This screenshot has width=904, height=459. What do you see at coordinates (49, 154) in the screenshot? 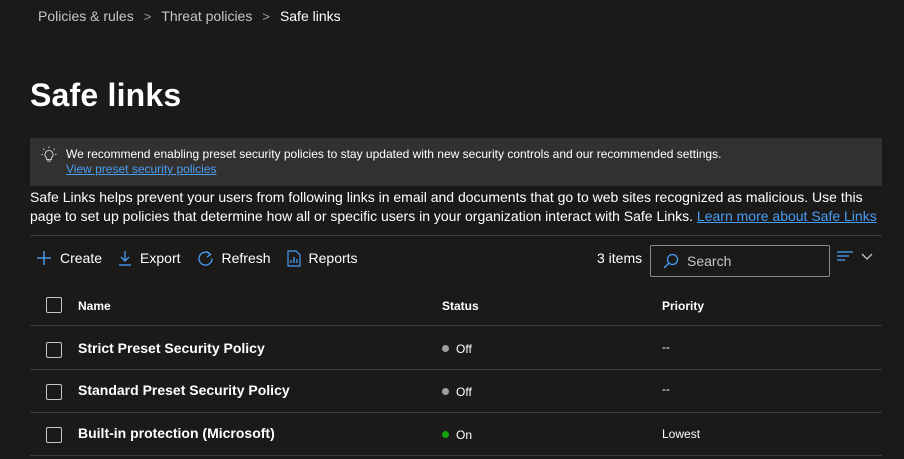
I see `lightbulb-icon` at bounding box center [49, 154].